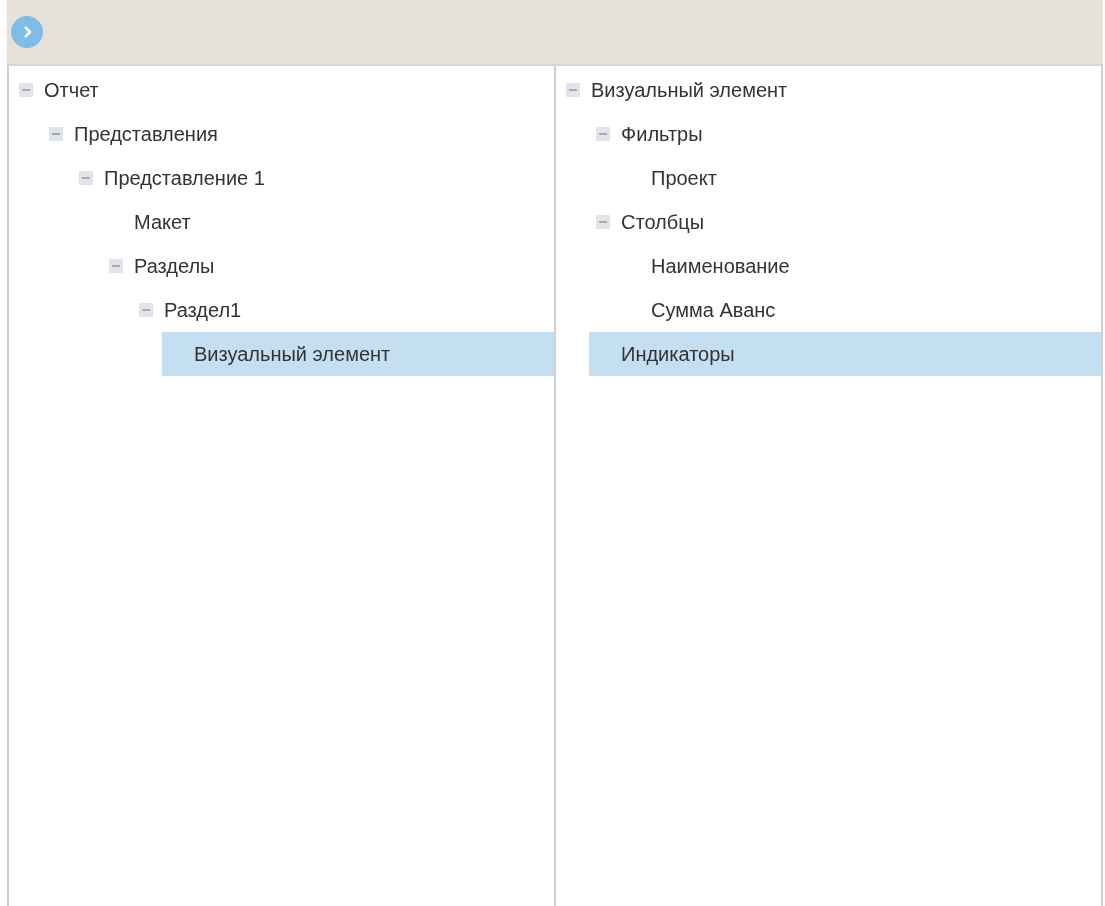 The width and height of the screenshot is (1105, 906). Describe the element at coordinates (283, 90) in the screenshot. I see `tree-item: Отчет` at that location.